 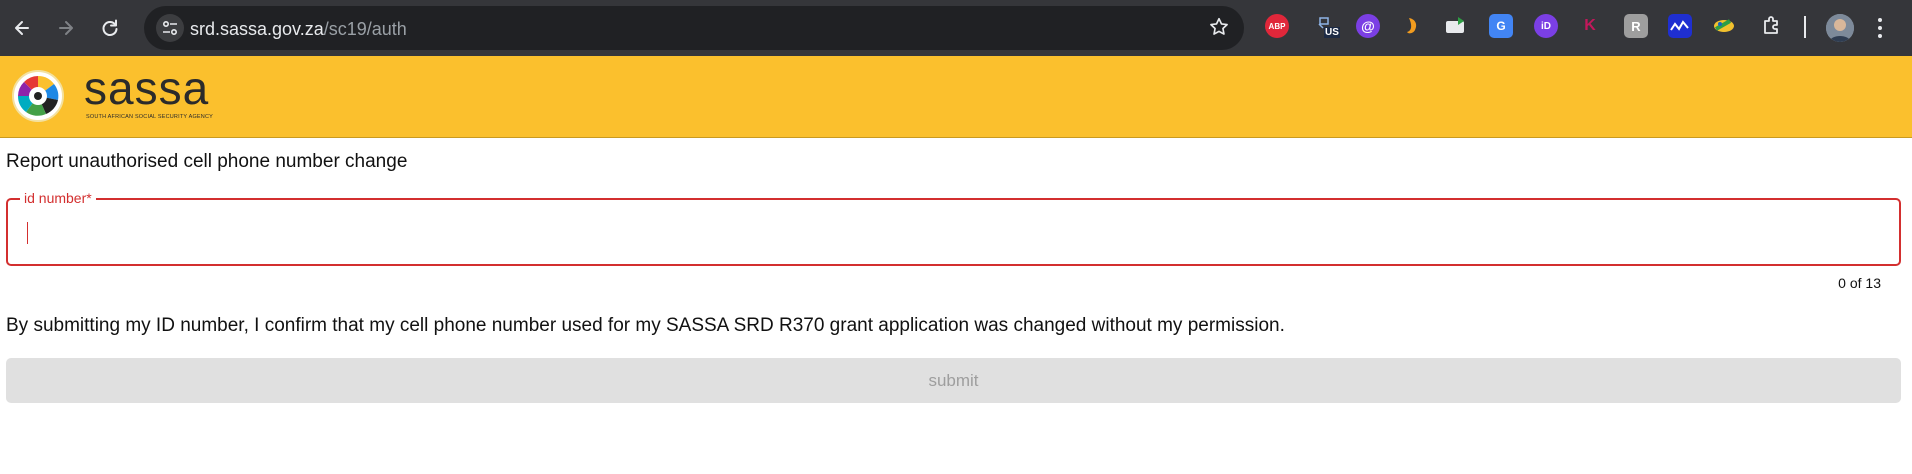 I want to click on toolbar-divider, so click(x=1805, y=27).